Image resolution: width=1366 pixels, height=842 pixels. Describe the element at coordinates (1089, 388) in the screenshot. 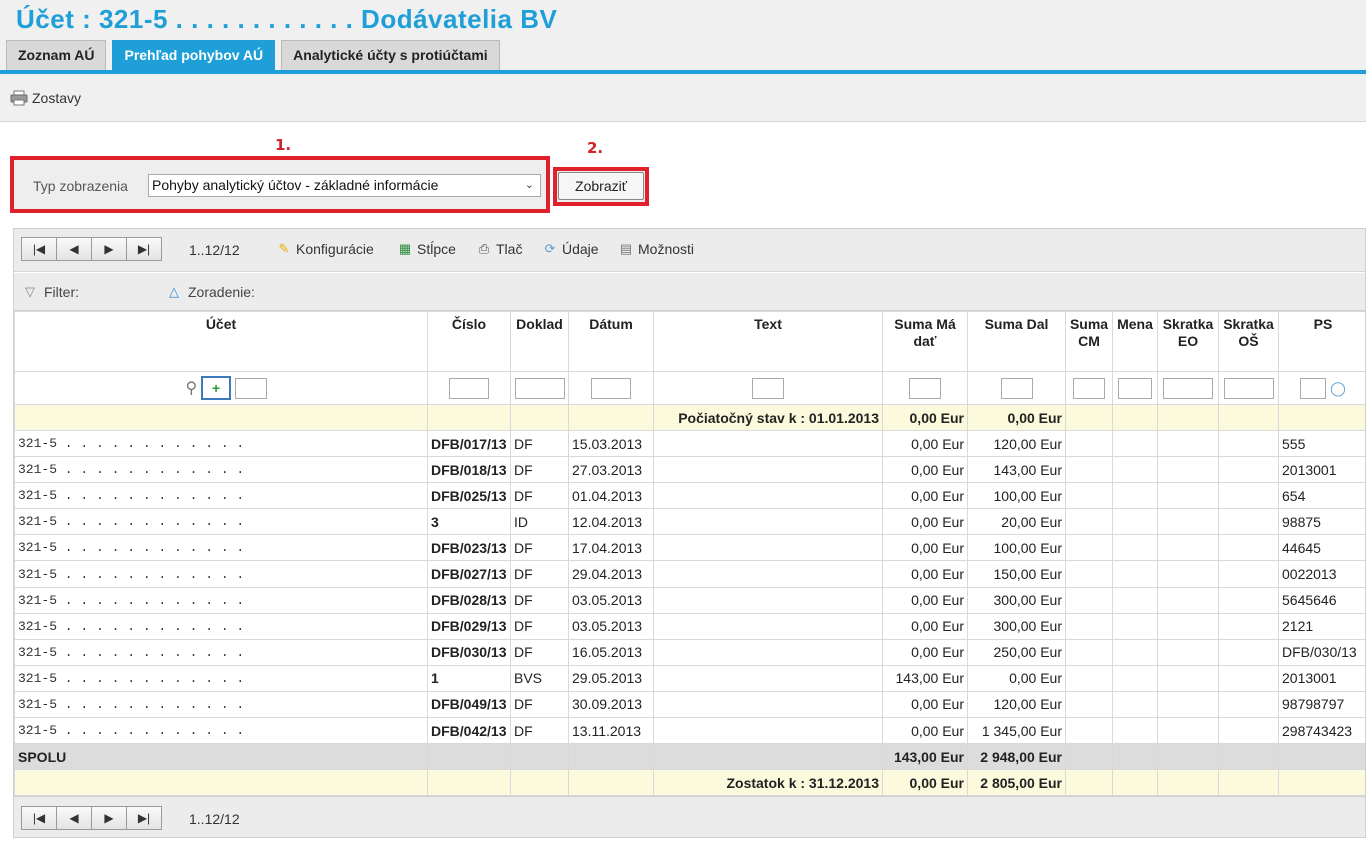

I see `filter-input-suma-cm` at that location.